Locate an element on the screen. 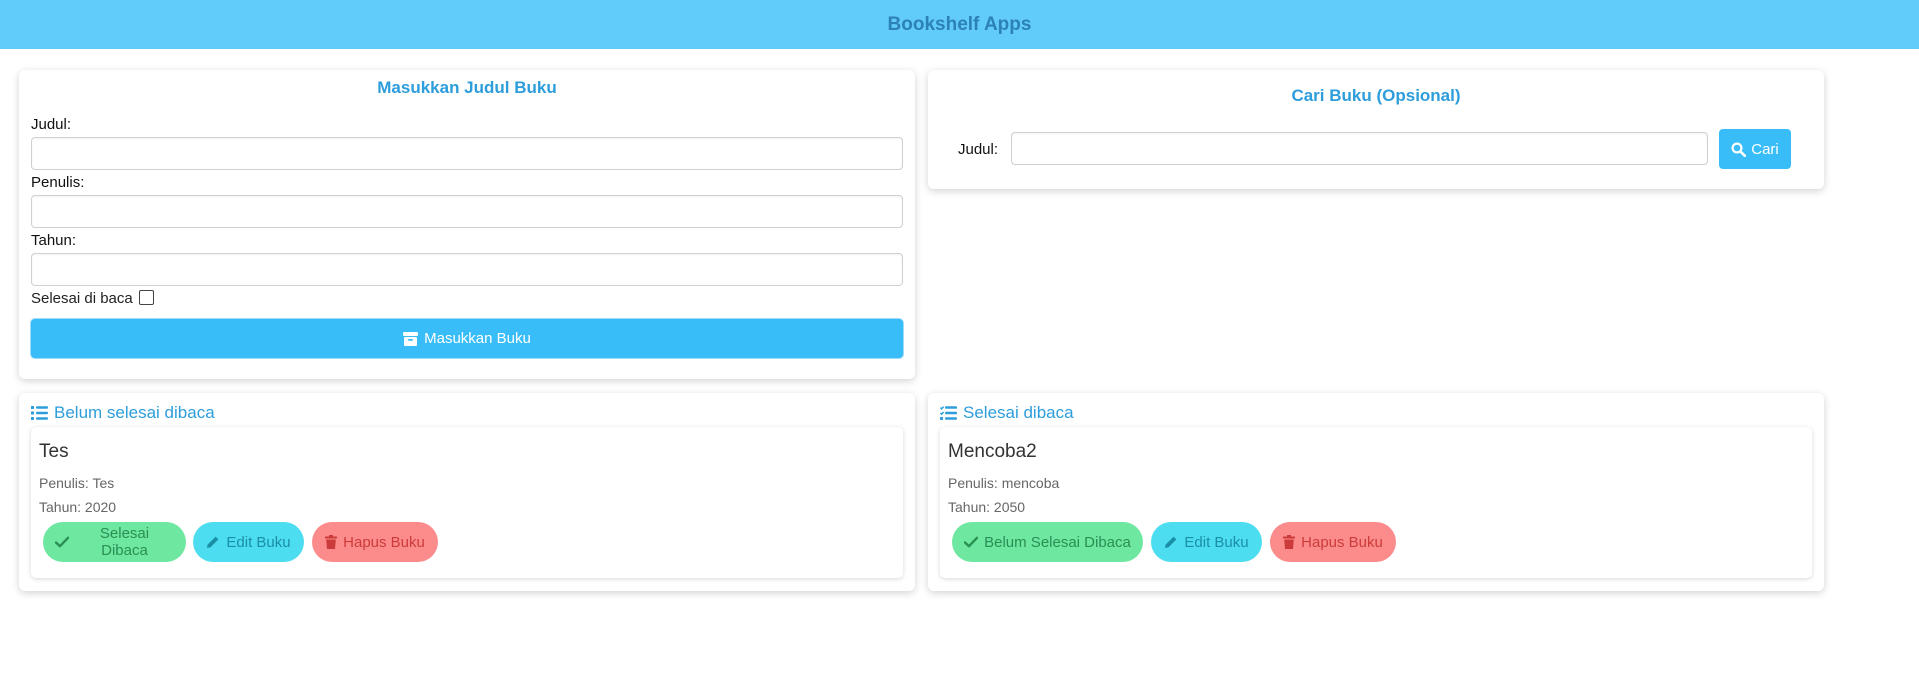  search-judul-label: Judul: is located at coordinates (978, 149).